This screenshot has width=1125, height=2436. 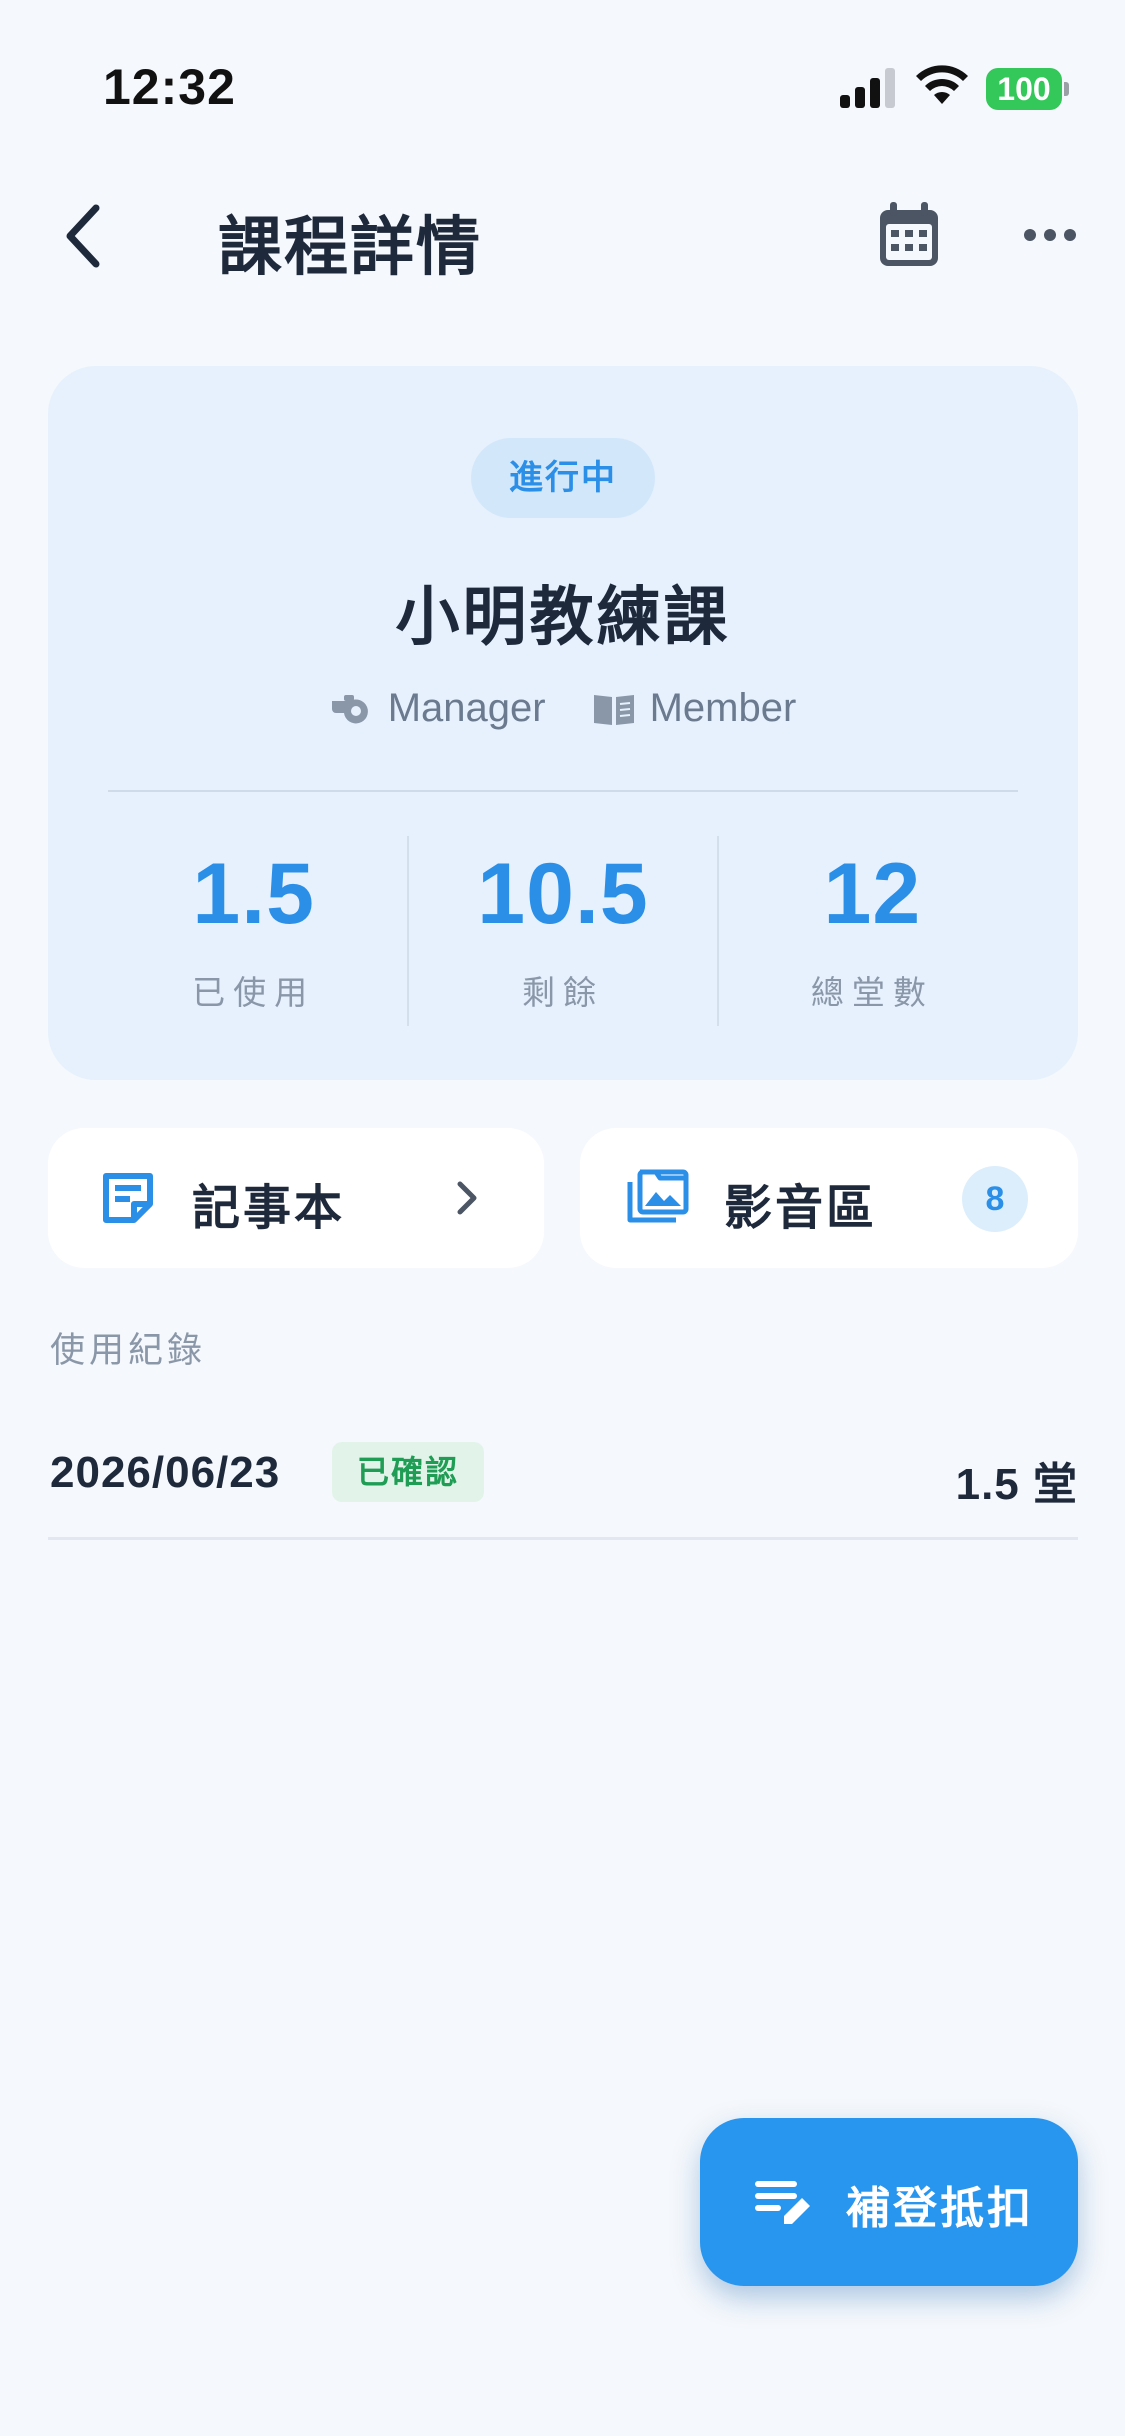 I want to click on note-icon, so click(x=128, y=1198).